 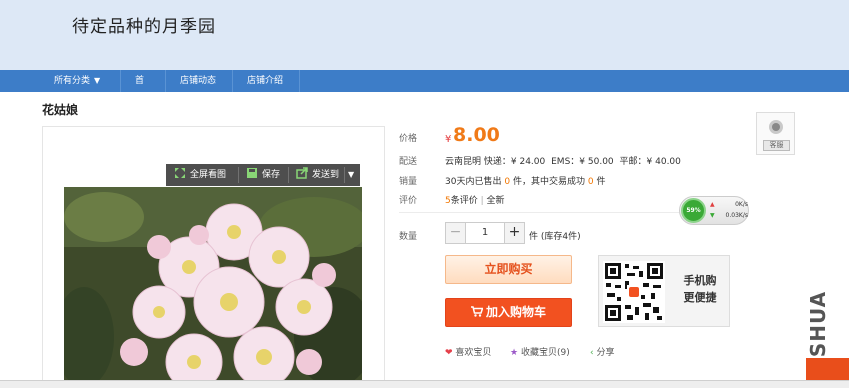 I want to click on review-info: 5条评价 | 全新, so click(x=475, y=199).